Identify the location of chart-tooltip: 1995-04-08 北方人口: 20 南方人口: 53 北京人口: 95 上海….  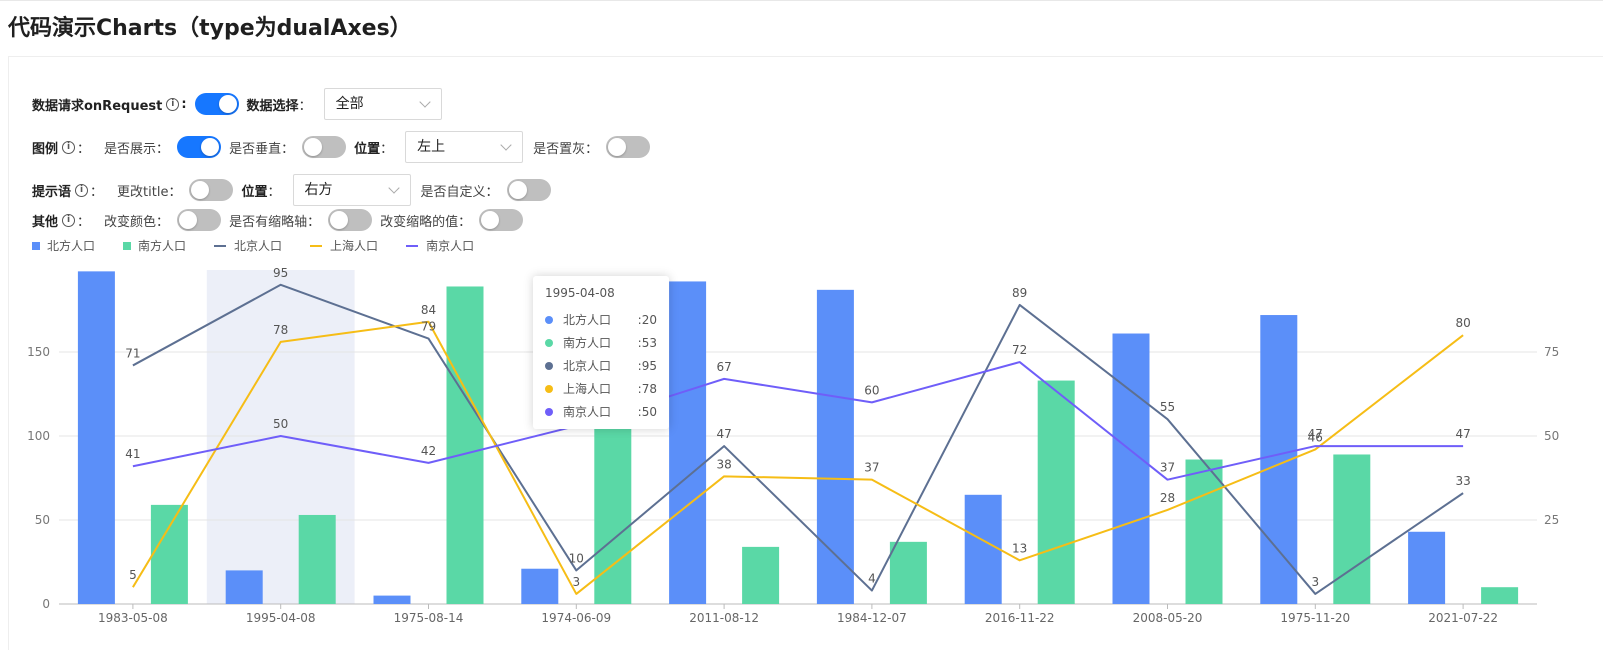
(601, 352).